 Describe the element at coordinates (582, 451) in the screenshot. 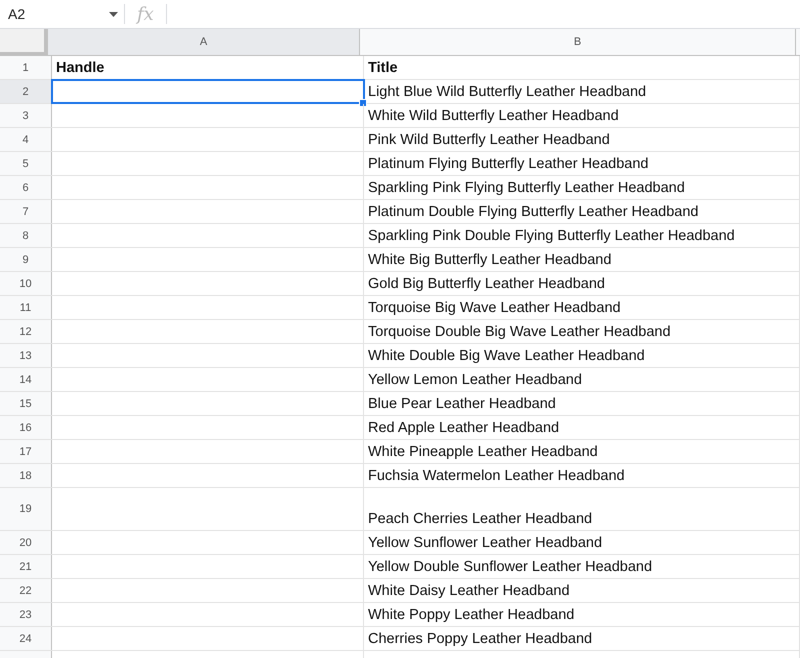

I see `table-cell: White Pineapple Leather Headband` at that location.